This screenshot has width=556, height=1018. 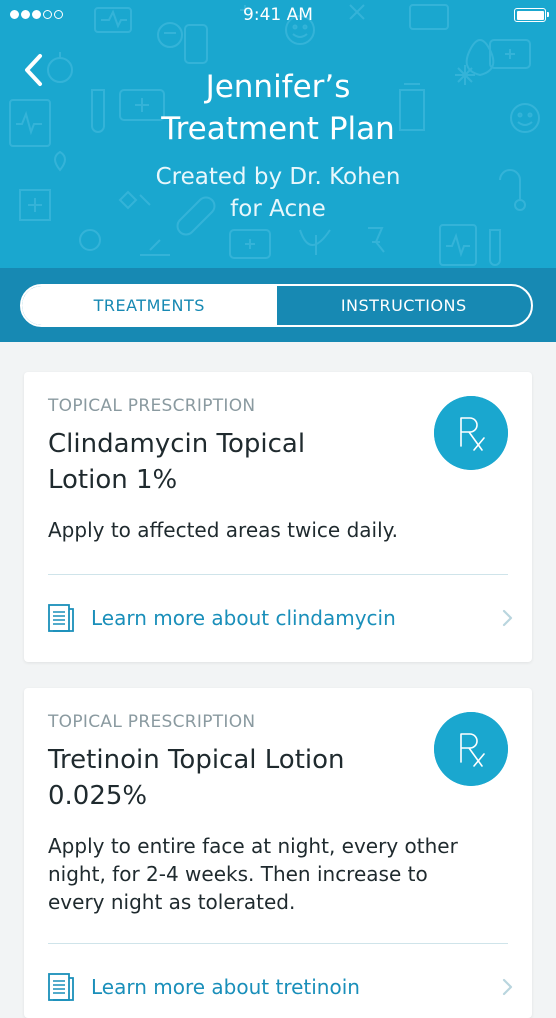 What do you see at coordinates (149, 305) in the screenshot?
I see `tab-treatments: TREATMENTS` at bounding box center [149, 305].